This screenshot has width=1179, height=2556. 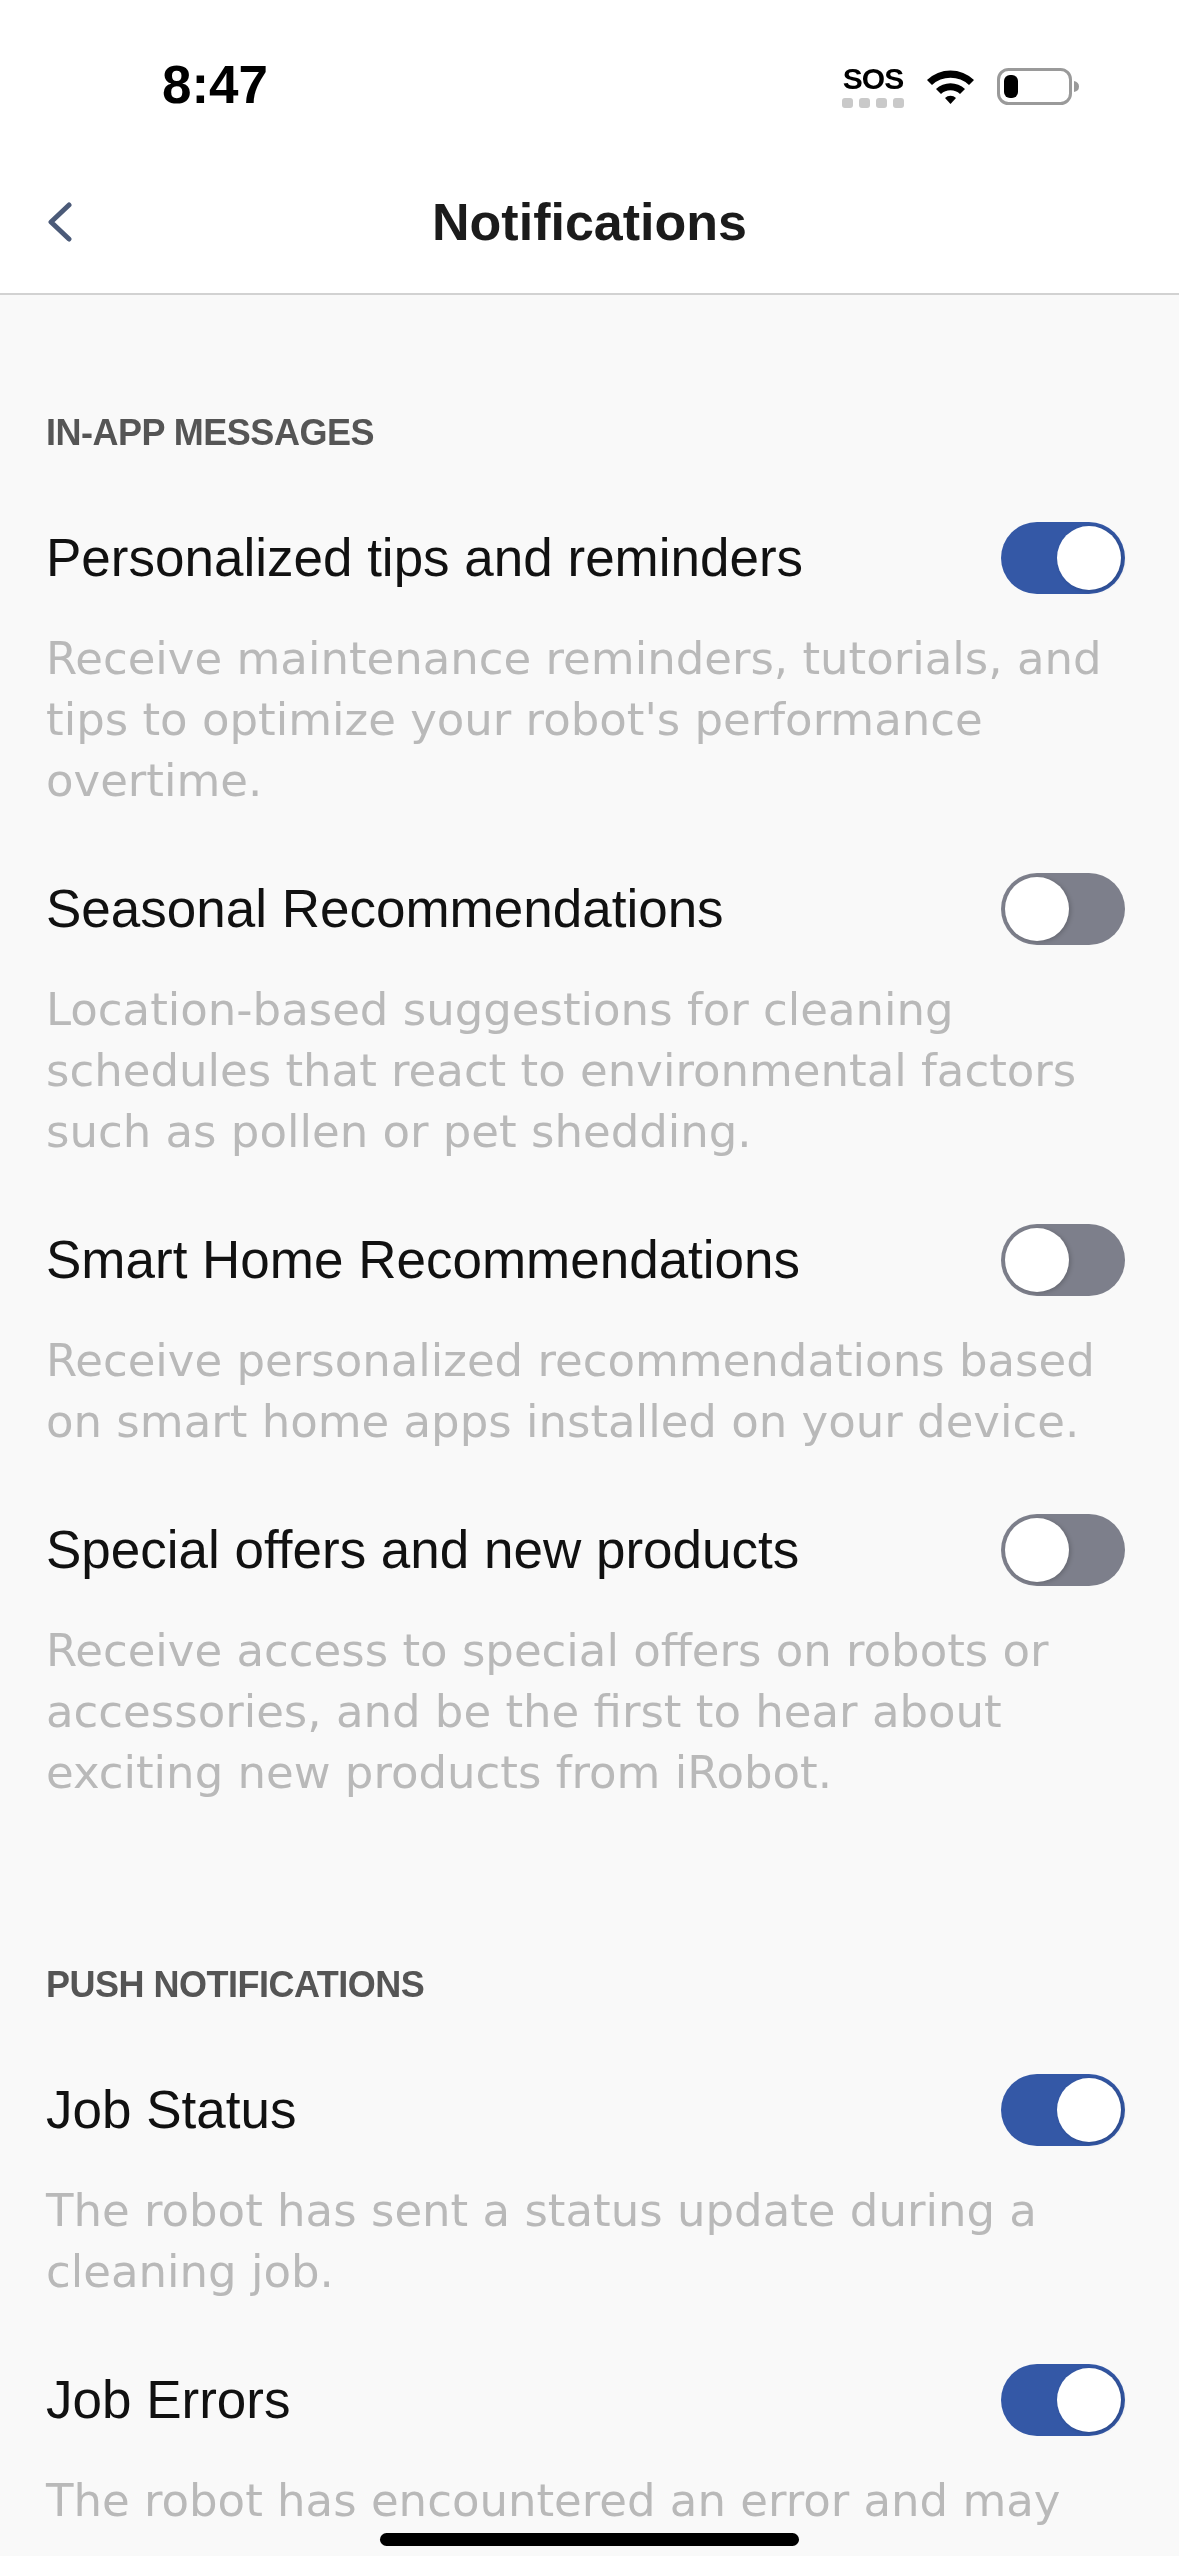 I want to click on back-button, so click(x=59, y=221).